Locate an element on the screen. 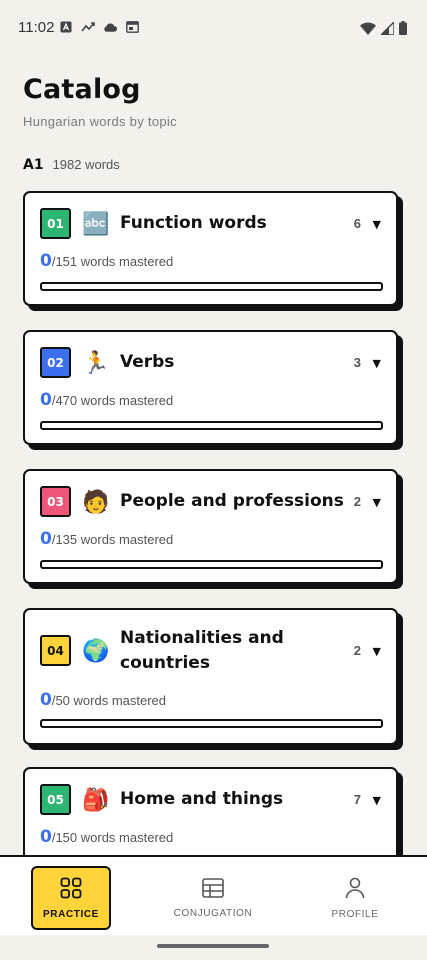 This screenshot has height=960, width=427. cloud-icon is located at coordinates (110, 27).